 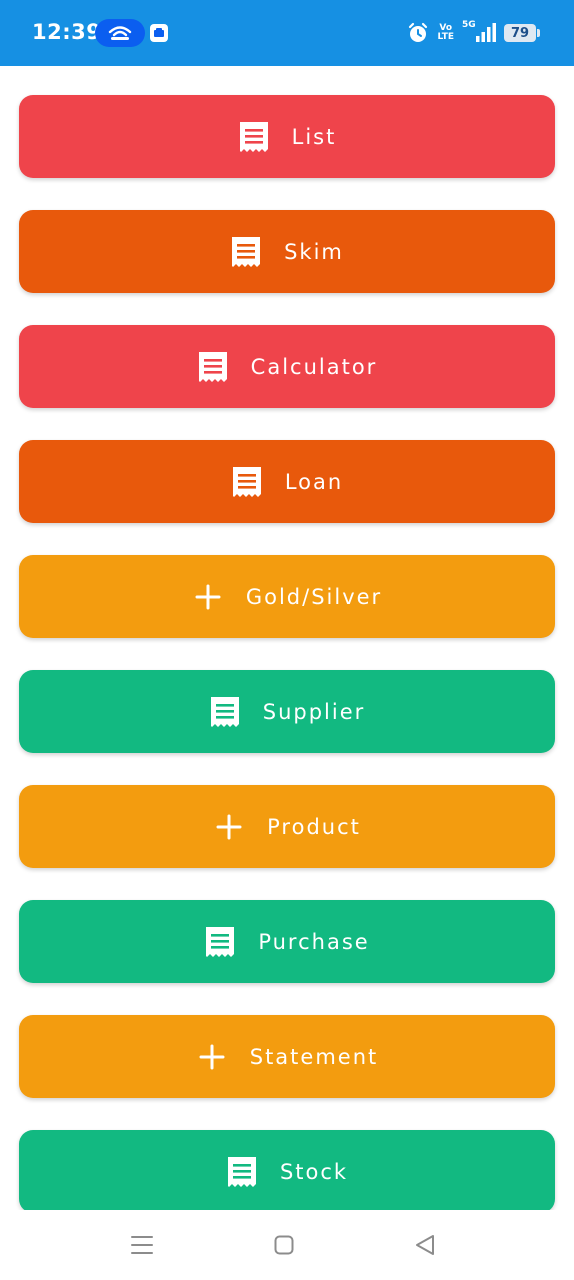 I want to click on menu-button-label: Gold/Silver, so click(x=314, y=596).